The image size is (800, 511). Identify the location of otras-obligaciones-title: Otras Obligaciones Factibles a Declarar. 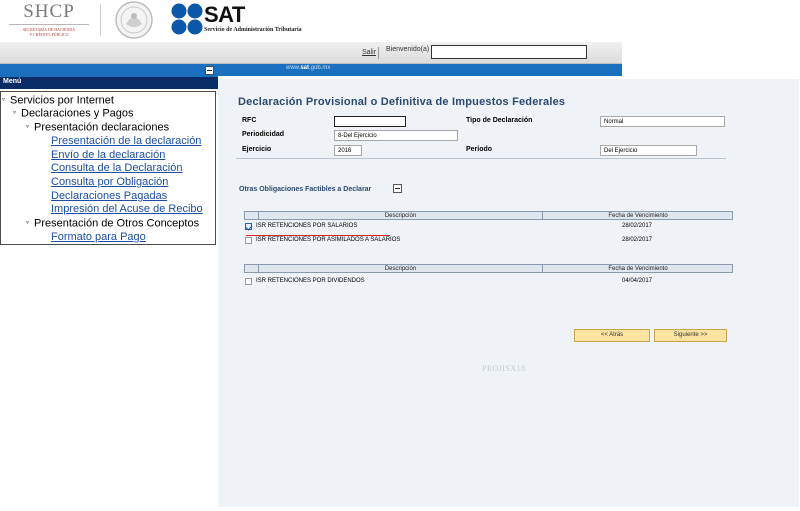
(305, 189).